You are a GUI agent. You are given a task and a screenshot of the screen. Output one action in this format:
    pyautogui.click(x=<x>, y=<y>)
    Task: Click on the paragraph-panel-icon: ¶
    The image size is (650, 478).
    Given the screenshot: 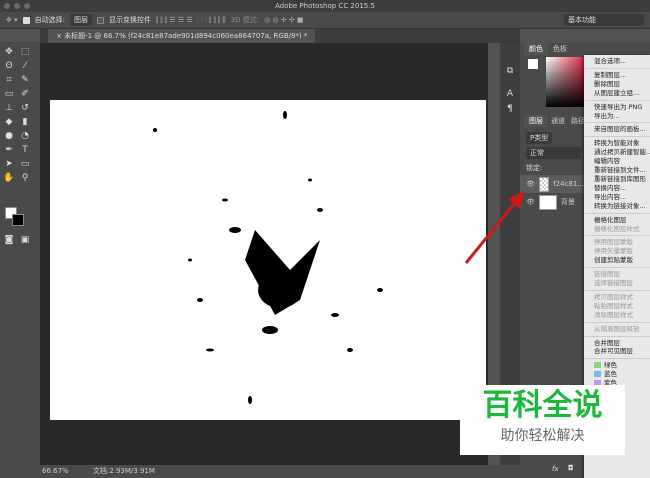 What is the action you would take?
    pyautogui.click(x=510, y=109)
    